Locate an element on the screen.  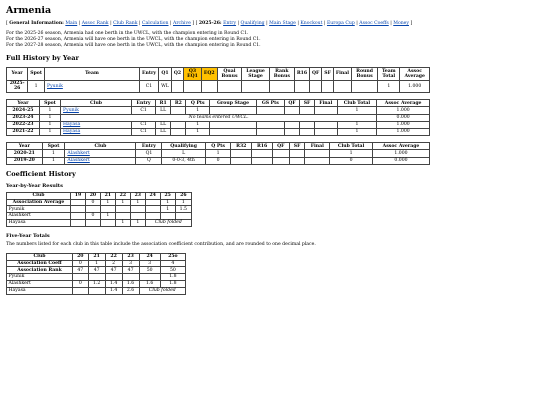
table-row: 2023-24 1 No teams entered UWCL. 0.000 is located at coordinates (218, 117).